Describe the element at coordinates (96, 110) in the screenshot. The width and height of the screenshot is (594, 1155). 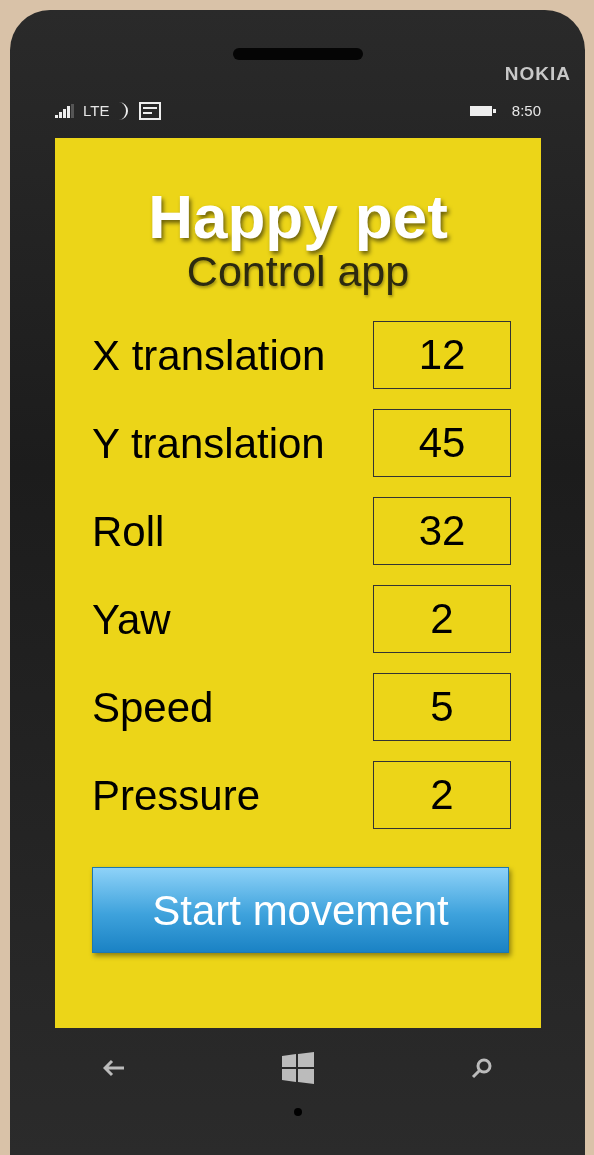
I see `network-label: LTE` at that location.